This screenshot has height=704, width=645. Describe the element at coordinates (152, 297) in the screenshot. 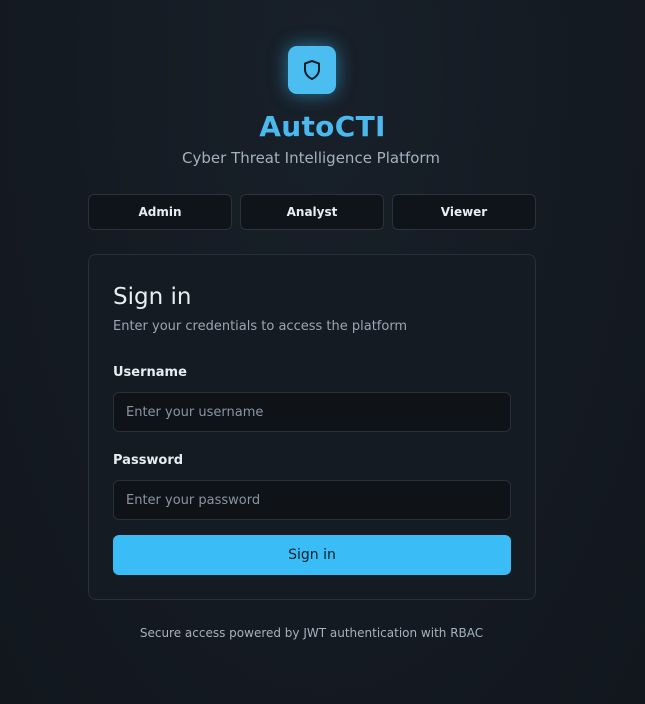

I see `sign-in-heading: Sign in` at that location.